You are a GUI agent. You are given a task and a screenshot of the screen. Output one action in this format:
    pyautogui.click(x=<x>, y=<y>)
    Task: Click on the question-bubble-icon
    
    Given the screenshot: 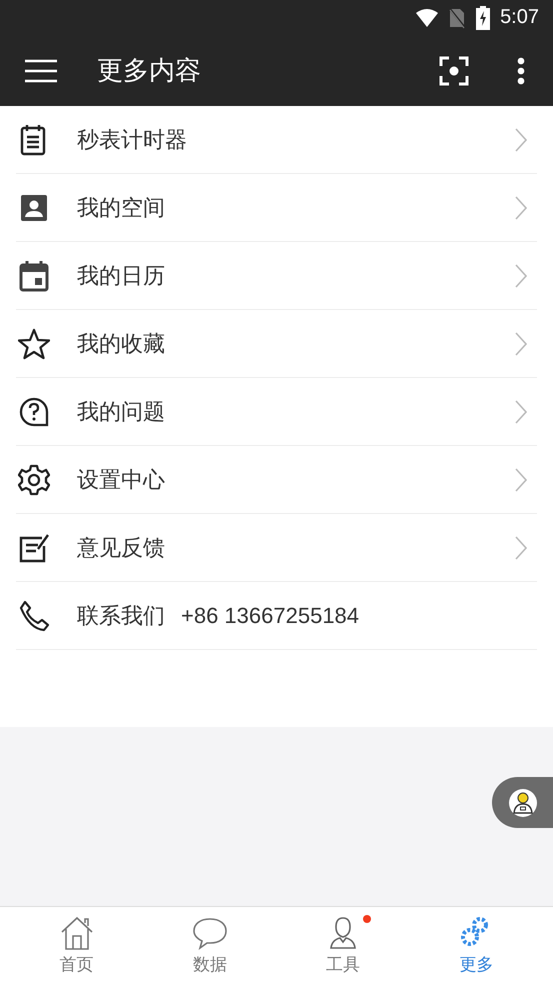 What is the action you would take?
    pyautogui.click(x=34, y=412)
    